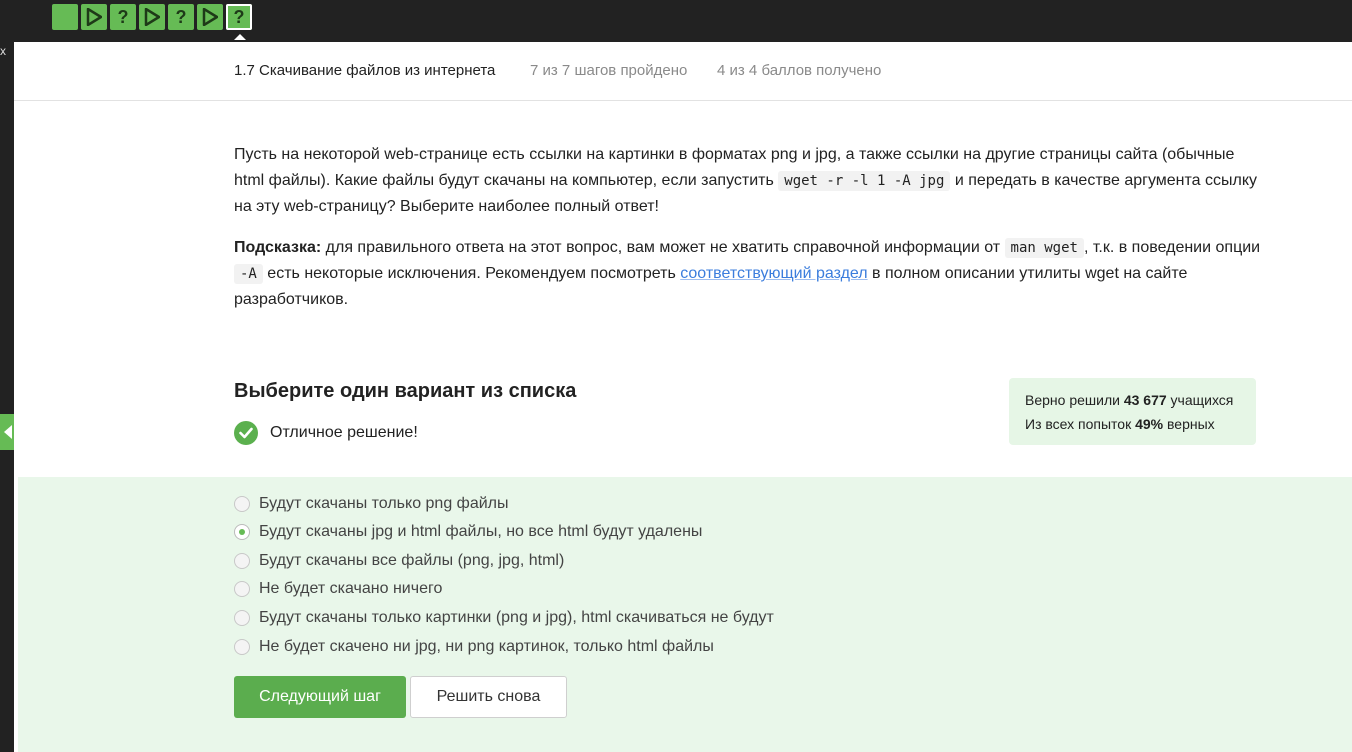  What do you see at coordinates (344, 432) in the screenshot?
I see `feedback-text: Отличное решение!` at bounding box center [344, 432].